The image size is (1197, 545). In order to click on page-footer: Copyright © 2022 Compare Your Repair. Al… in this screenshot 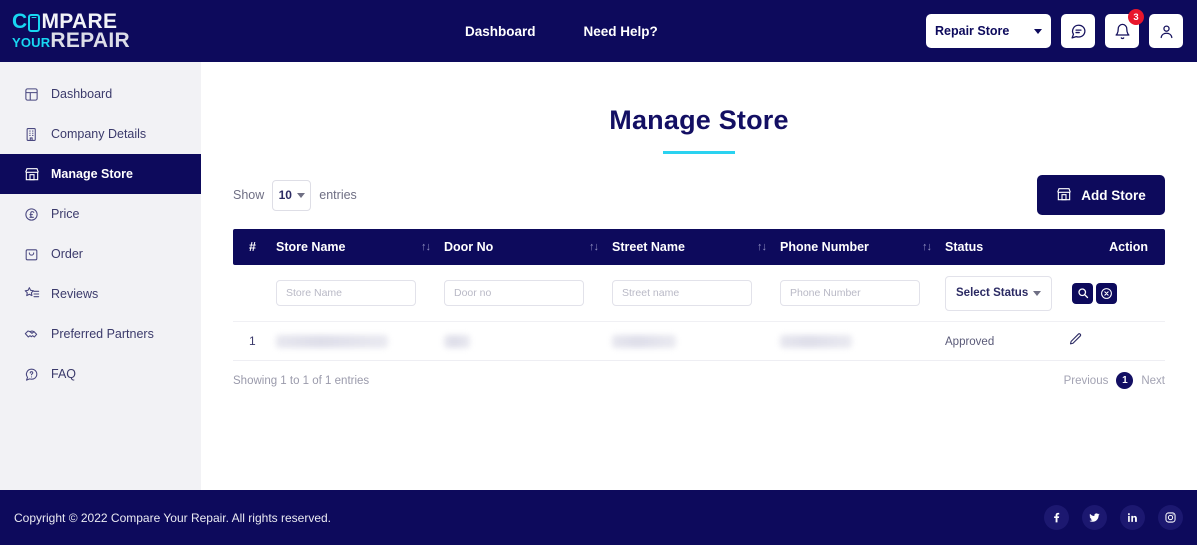, I will do `click(598, 517)`.